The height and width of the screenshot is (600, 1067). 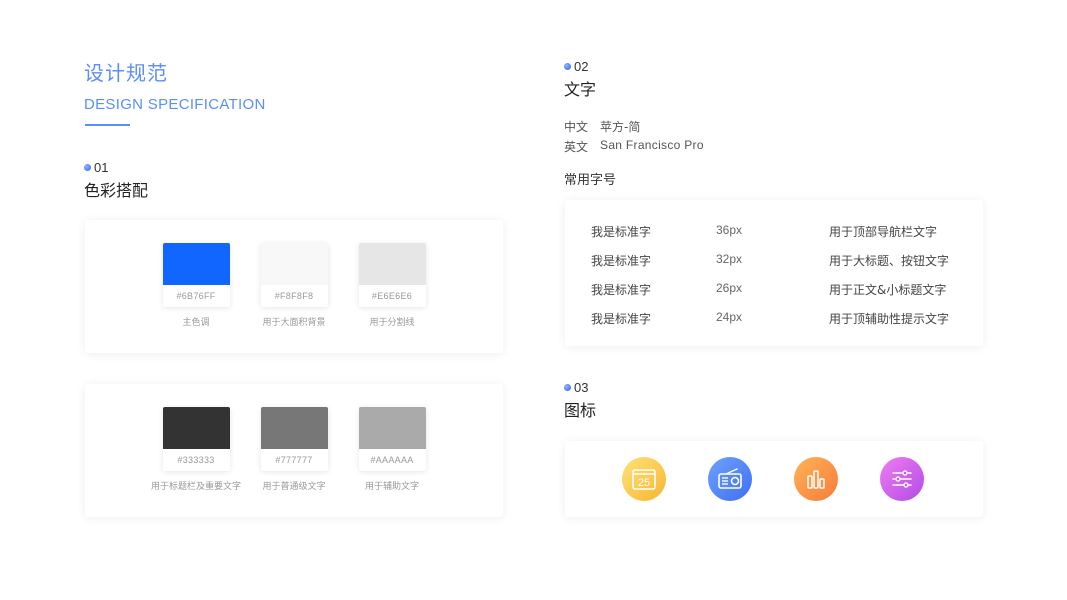 What do you see at coordinates (652, 145) in the screenshot?
I see `font-name: San Francisco Pro` at bounding box center [652, 145].